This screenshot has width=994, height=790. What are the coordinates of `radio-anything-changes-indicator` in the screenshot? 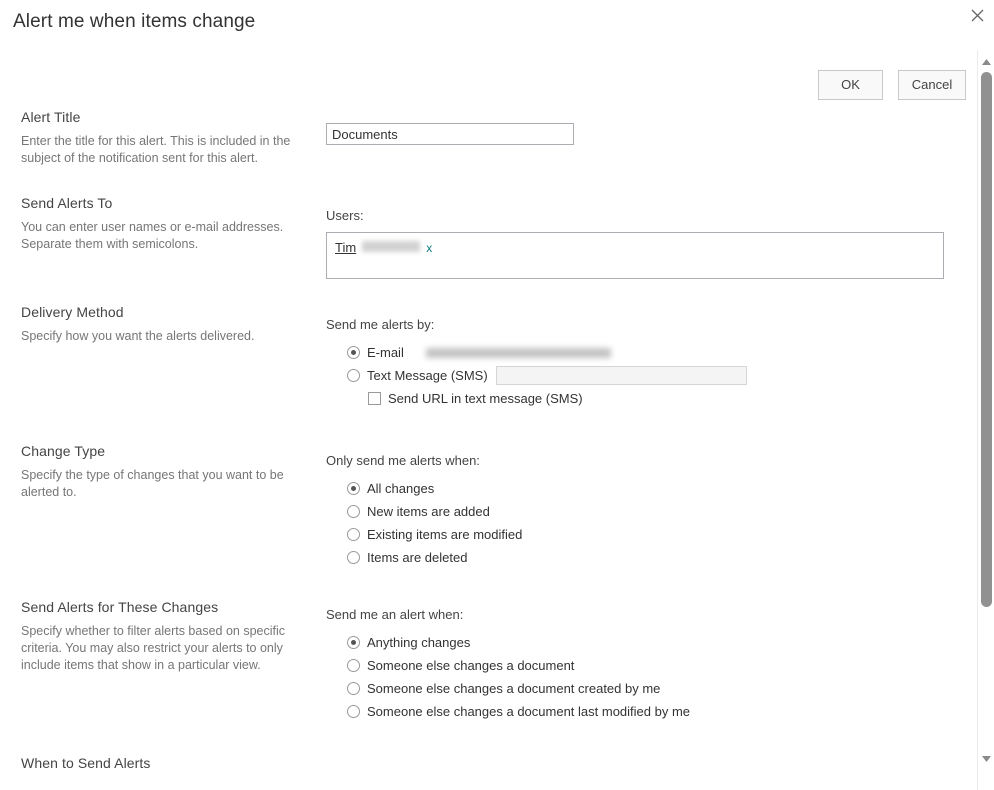 It's located at (353, 642).